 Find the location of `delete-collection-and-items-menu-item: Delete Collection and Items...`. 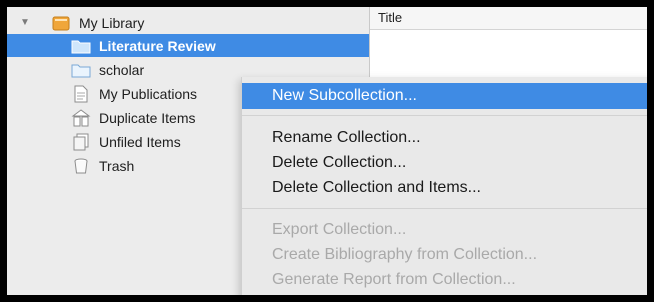

delete-collection-and-items-menu-item: Delete Collection and Items... is located at coordinates (444, 188).